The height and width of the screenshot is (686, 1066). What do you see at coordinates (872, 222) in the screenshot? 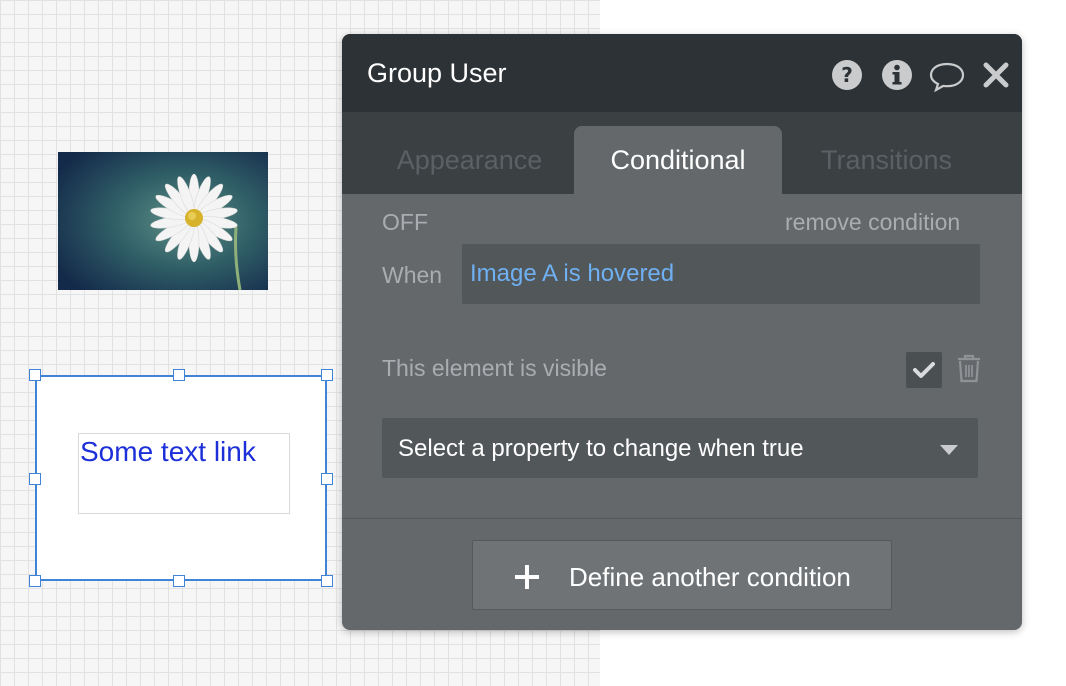
I see `remove-condition-link: remove condition` at bounding box center [872, 222].